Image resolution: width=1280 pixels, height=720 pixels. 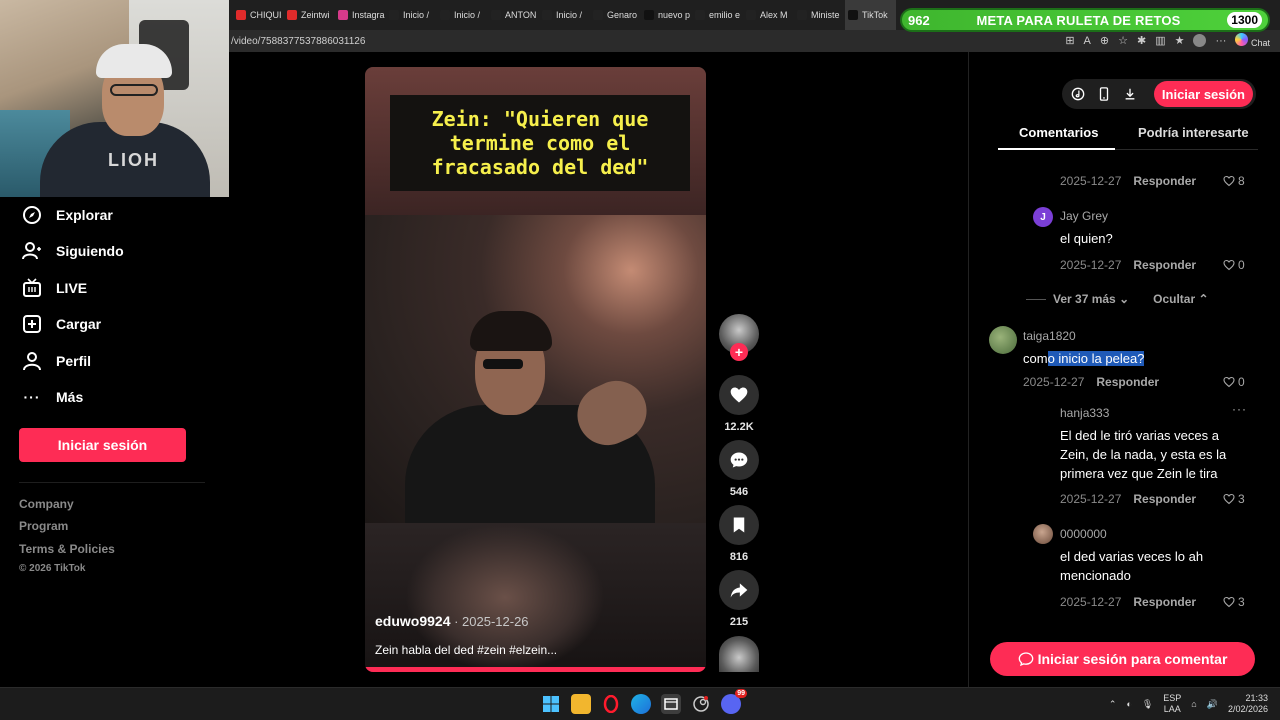 What do you see at coordinates (1087, 41) in the screenshot?
I see `read-aloud-icon: A` at bounding box center [1087, 41].